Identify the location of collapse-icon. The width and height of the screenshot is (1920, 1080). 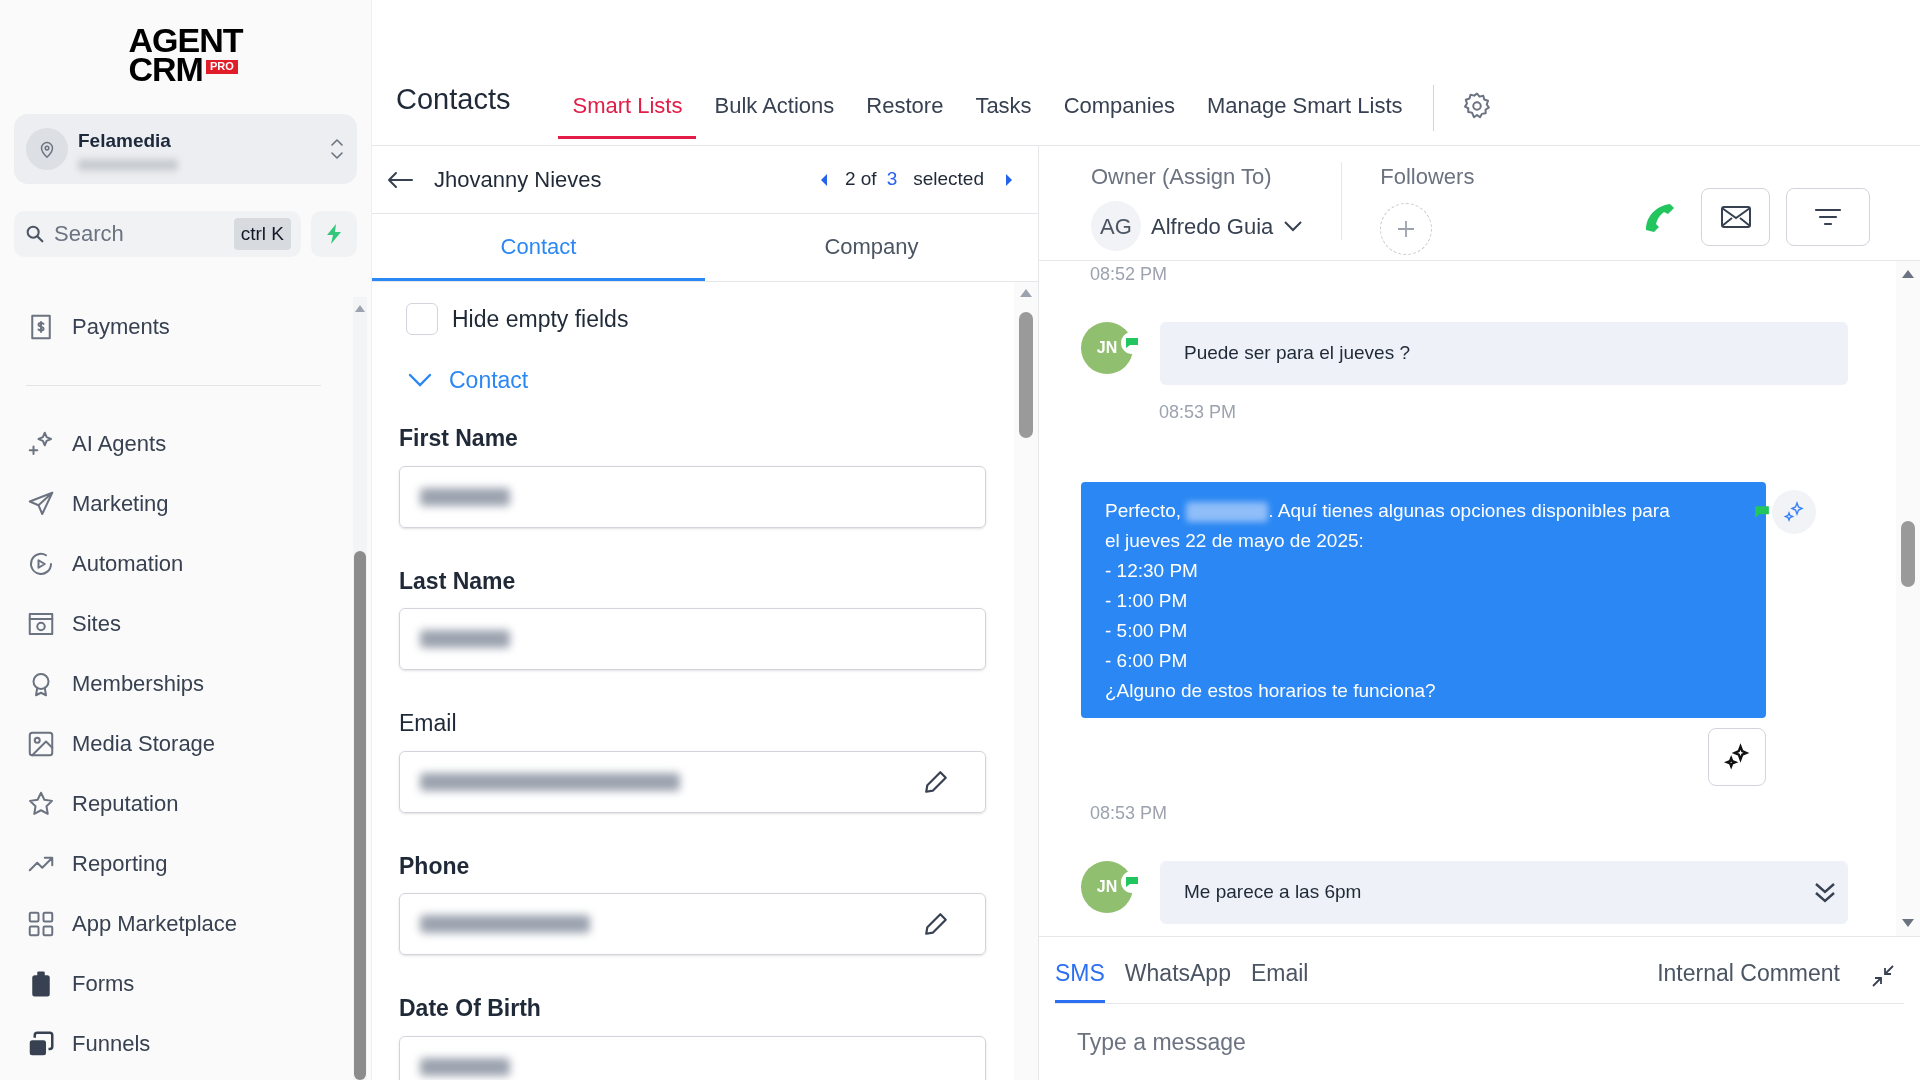
(1883, 976).